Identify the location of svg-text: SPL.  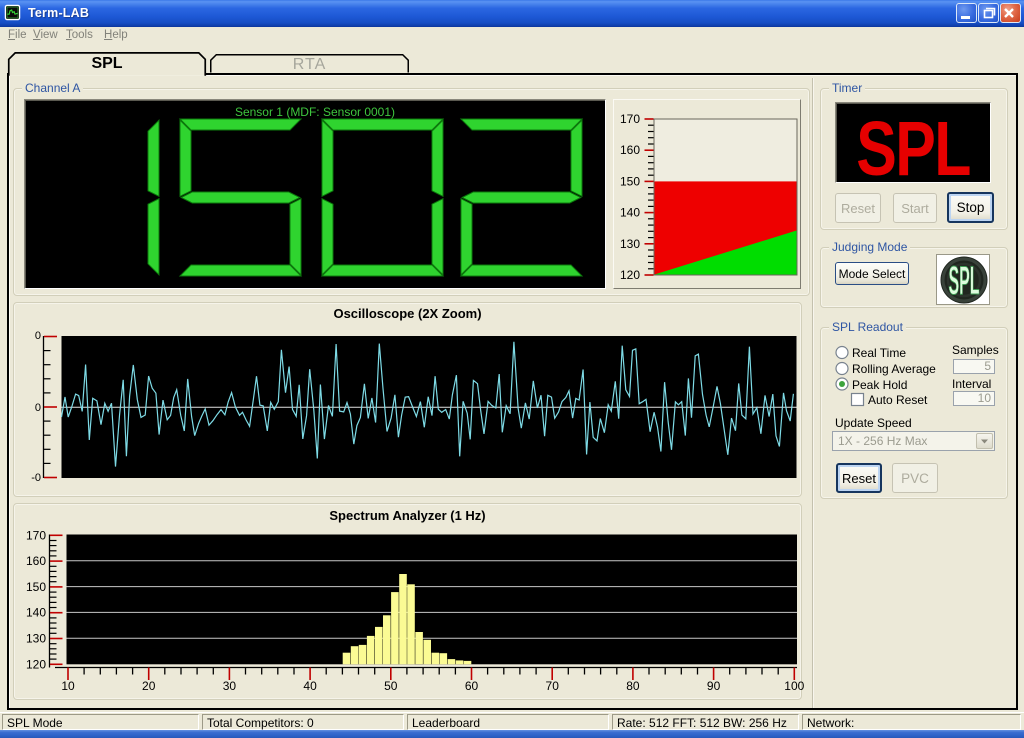
(963, 281).